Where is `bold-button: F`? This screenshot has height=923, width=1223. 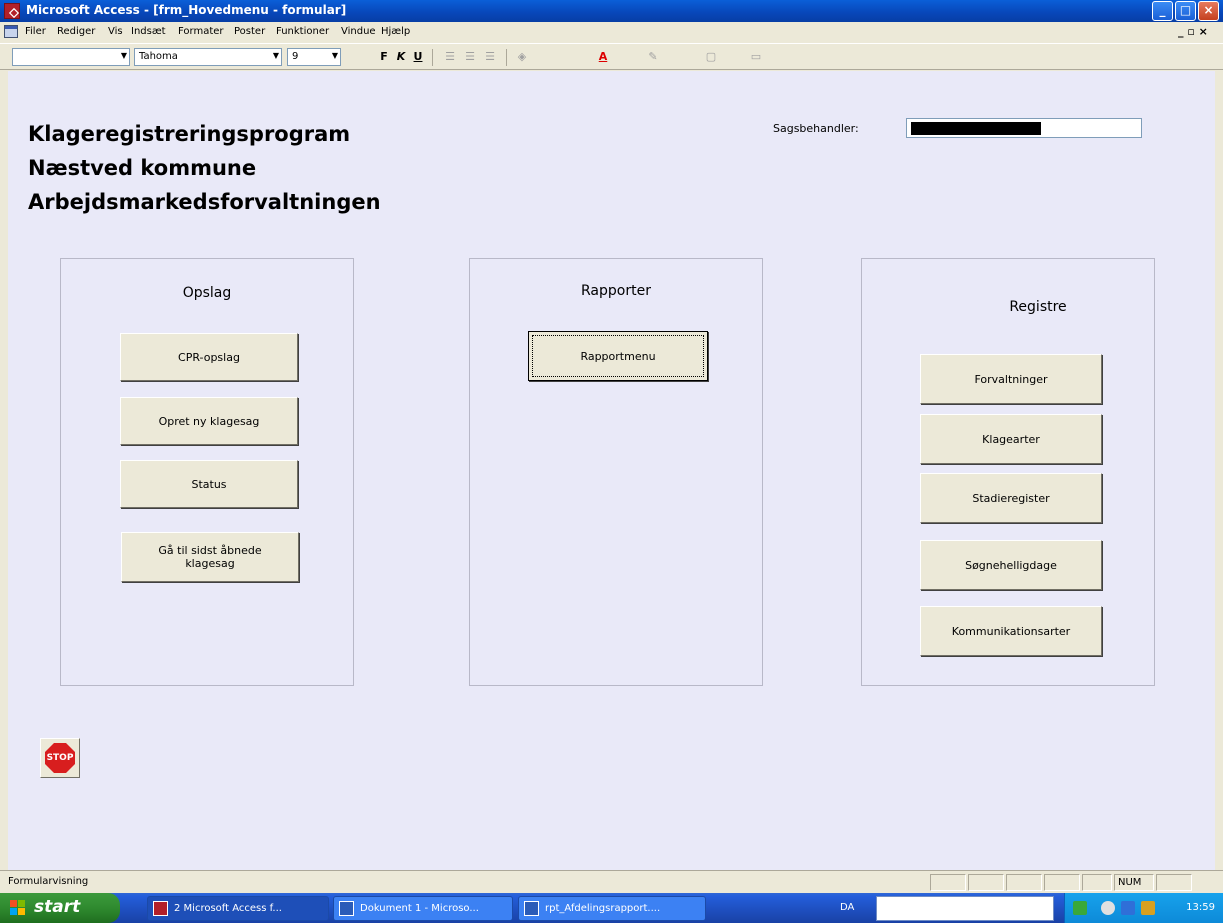 bold-button: F is located at coordinates (384, 57).